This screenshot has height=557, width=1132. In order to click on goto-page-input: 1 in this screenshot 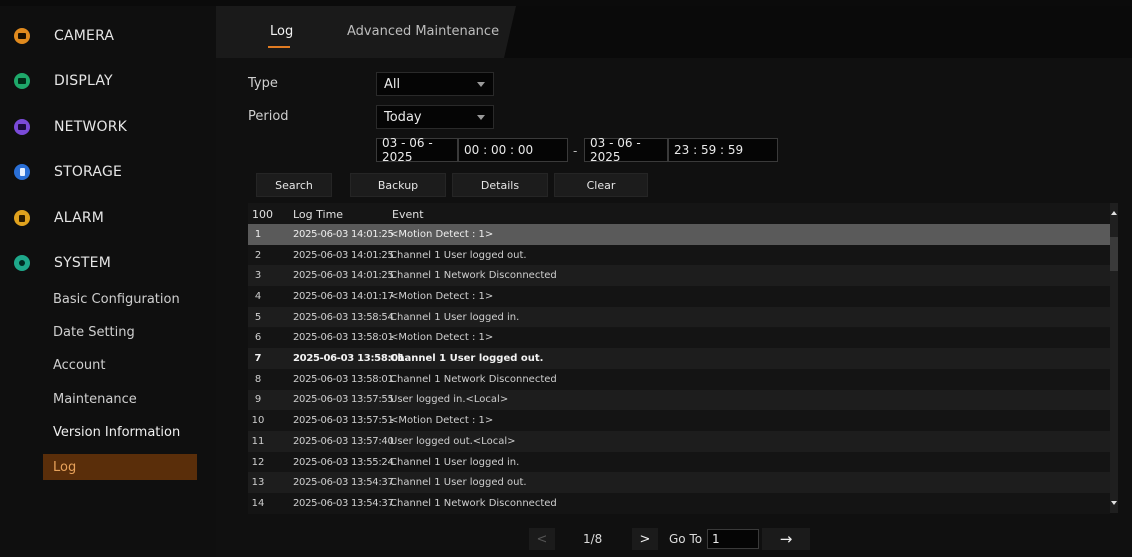, I will do `click(733, 539)`.